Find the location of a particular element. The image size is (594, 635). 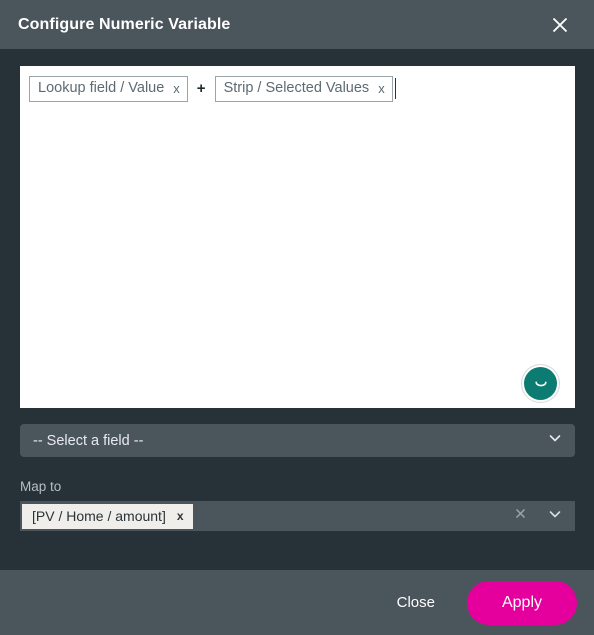

formula-operator: + is located at coordinates (201, 89).